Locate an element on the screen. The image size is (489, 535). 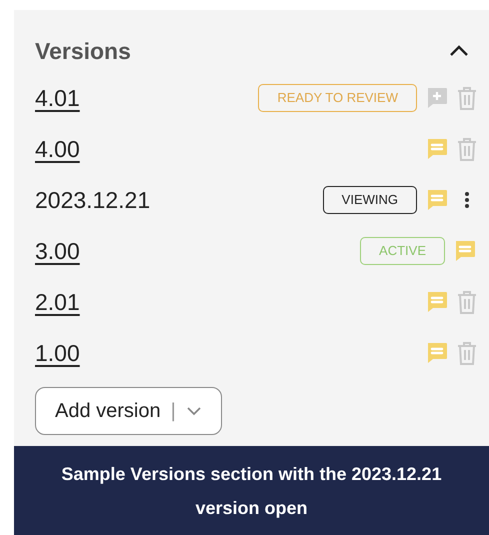
version-link: 4.01 is located at coordinates (57, 98).